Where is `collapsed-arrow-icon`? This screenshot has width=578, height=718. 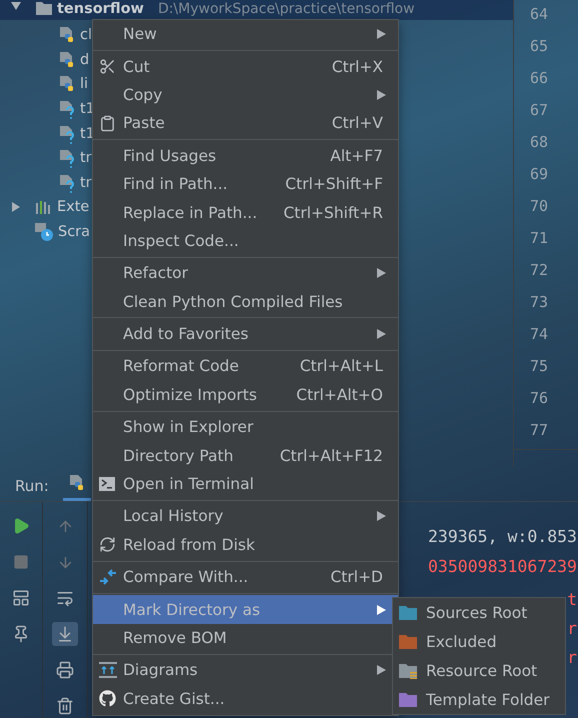 collapsed-arrow-icon is located at coordinates (16, 207).